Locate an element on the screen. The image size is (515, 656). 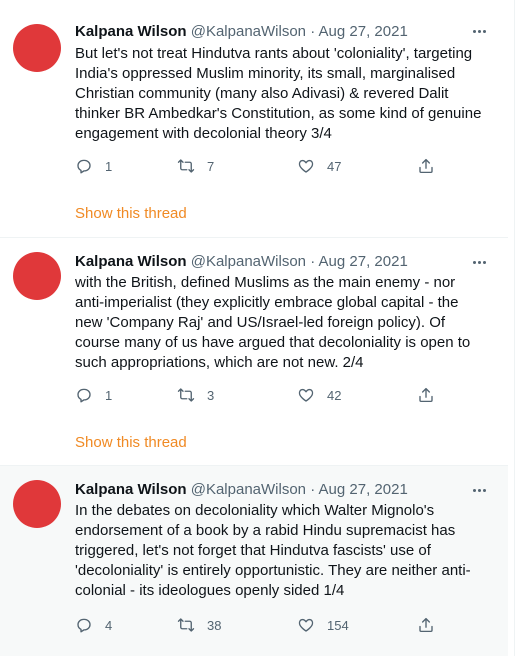
like-count: 42 is located at coordinates (334, 395).